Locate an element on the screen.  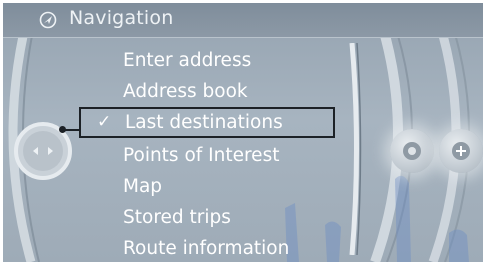
checkmark-icon: ✓ is located at coordinates (104, 122).